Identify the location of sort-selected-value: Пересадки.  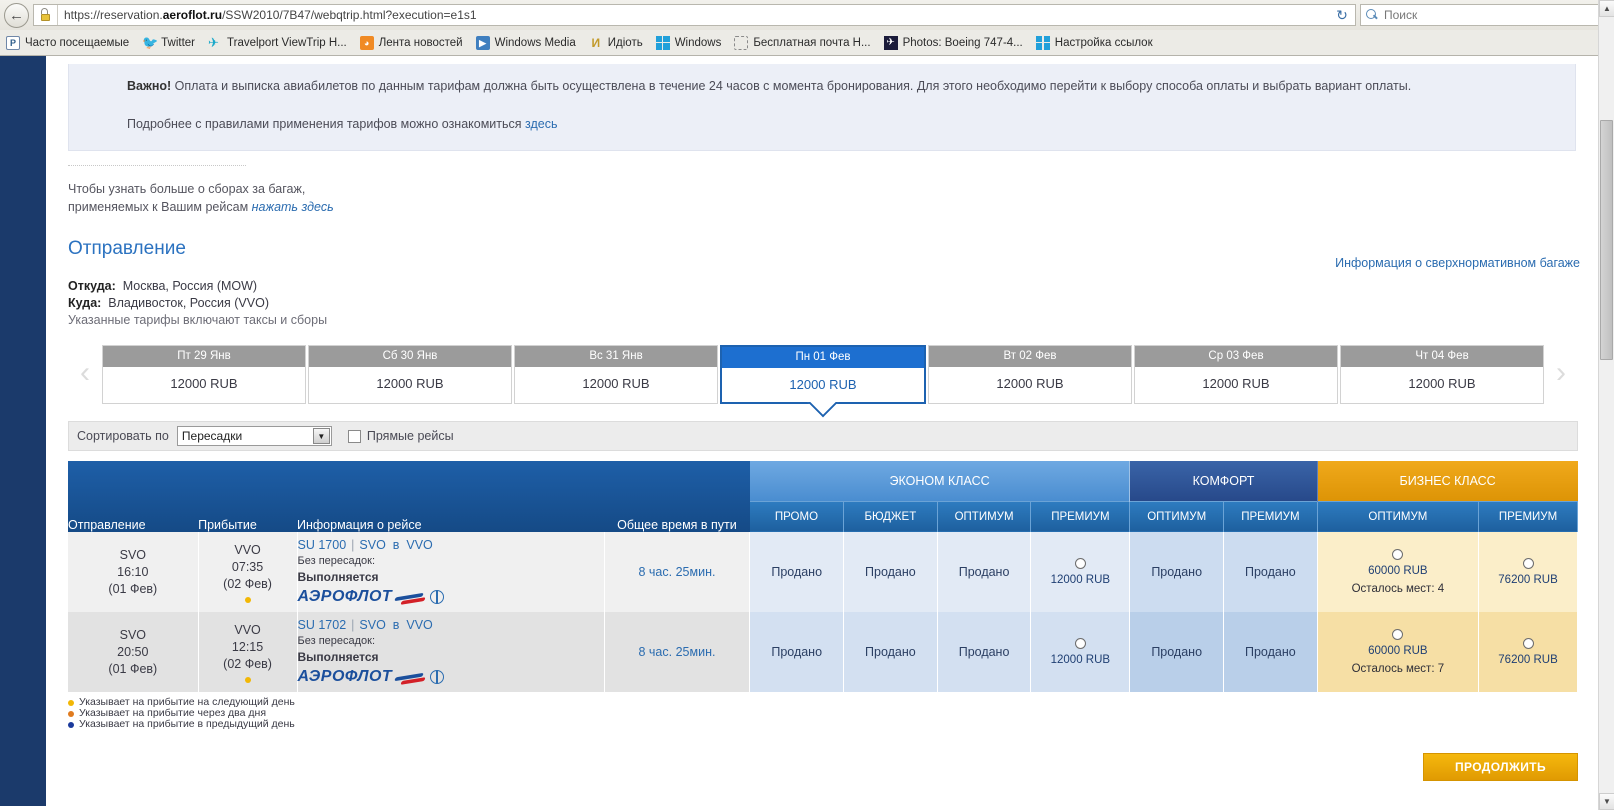
(212, 436).